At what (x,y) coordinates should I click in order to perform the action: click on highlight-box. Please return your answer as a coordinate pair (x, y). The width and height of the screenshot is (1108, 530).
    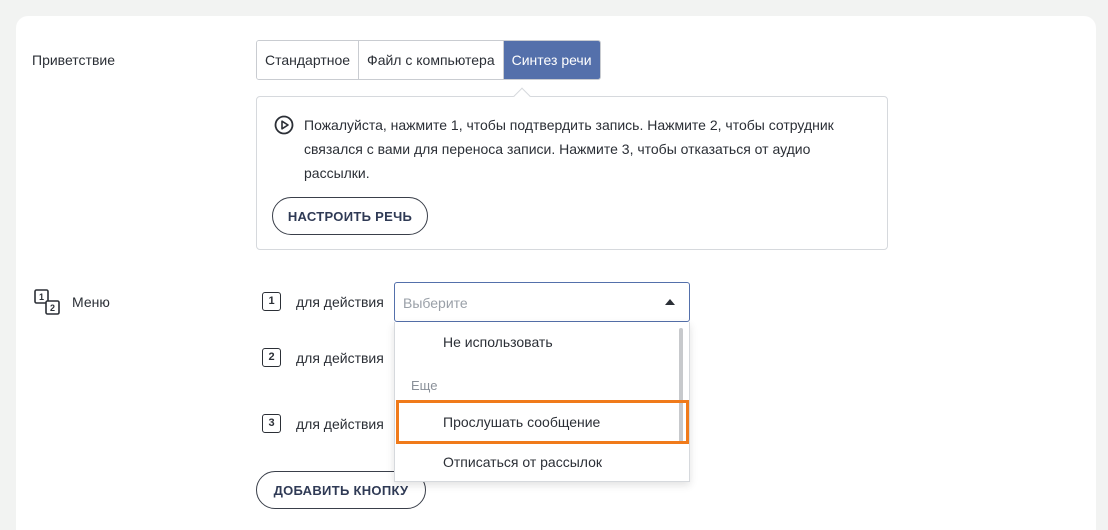
    Looking at the image, I should click on (542, 422).